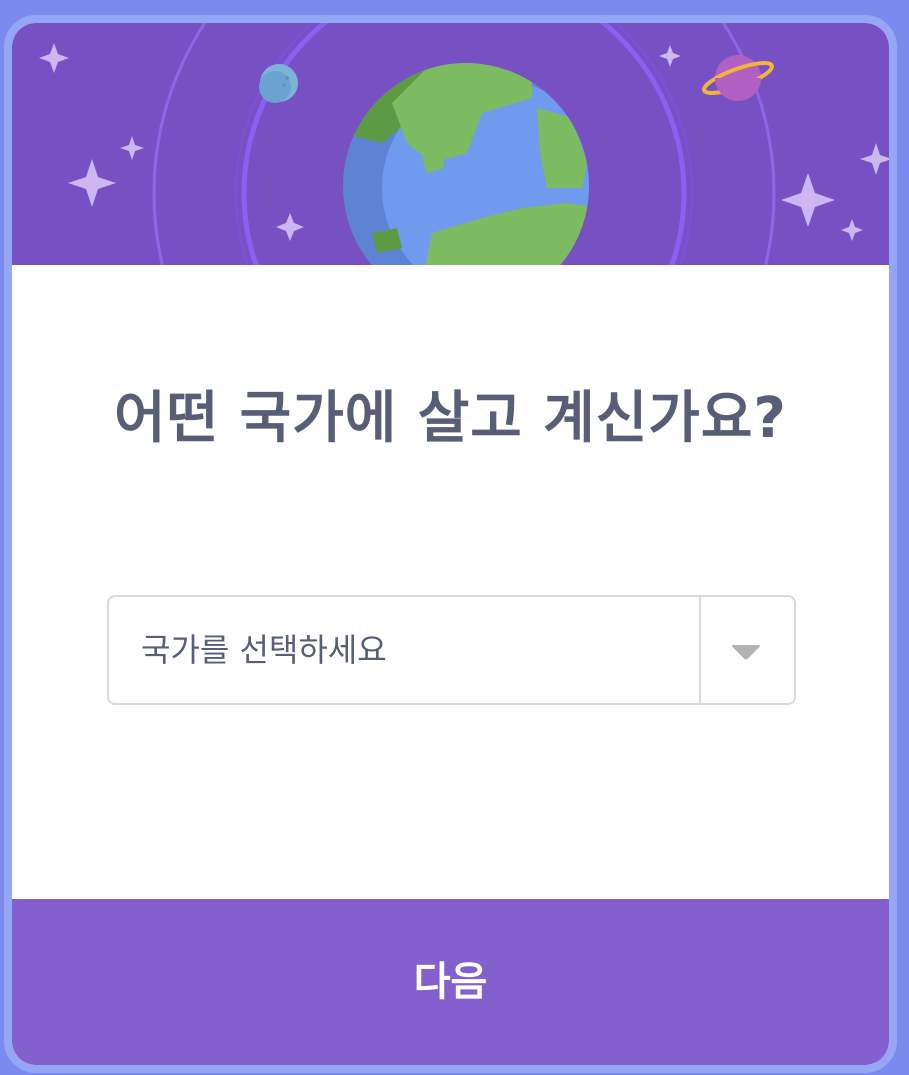 The height and width of the screenshot is (1075, 909). Describe the element at coordinates (278, 83) in the screenshot. I see `moon-icon` at that location.